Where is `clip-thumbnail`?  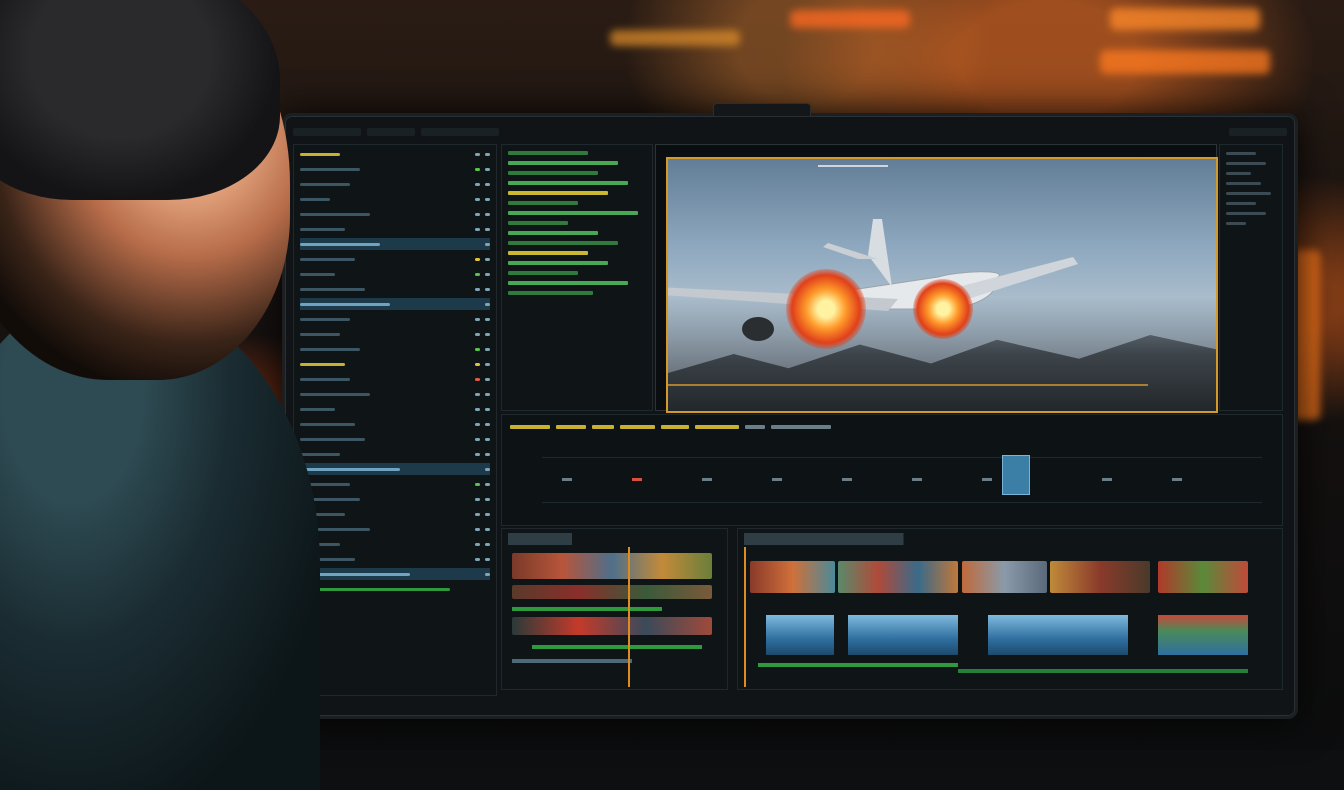 clip-thumbnail is located at coordinates (1016, 475).